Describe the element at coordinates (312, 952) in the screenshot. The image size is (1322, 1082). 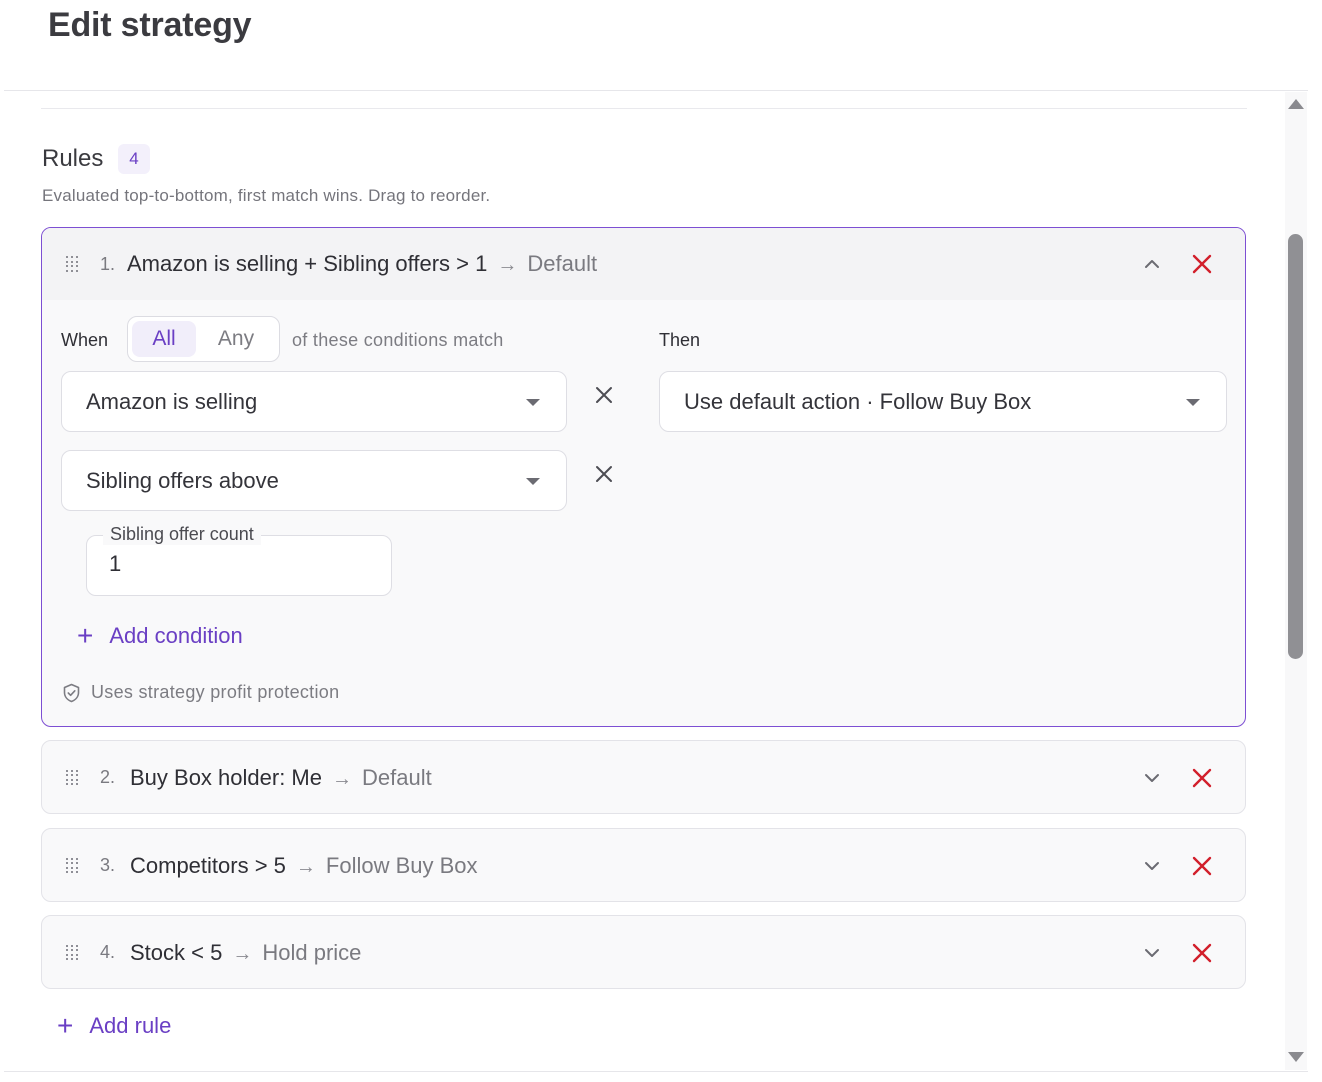
I see `rule-action: Hold price` at that location.